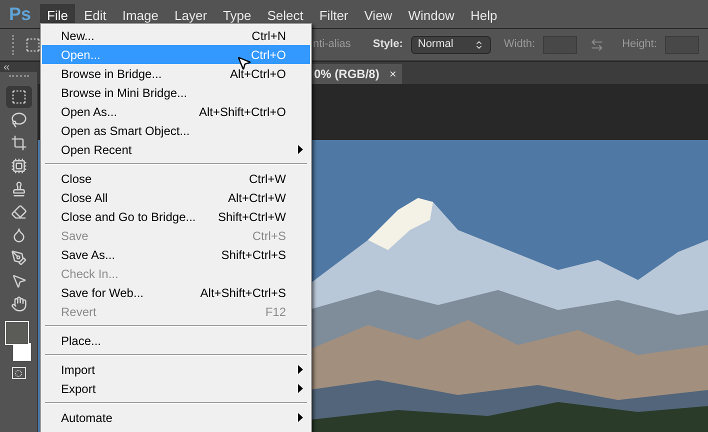 The height and width of the screenshot is (432, 708). What do you see at coordinates (176, 417) in the screenshot?
I see `menu-item: Automate` at bounding box center [176, 417].